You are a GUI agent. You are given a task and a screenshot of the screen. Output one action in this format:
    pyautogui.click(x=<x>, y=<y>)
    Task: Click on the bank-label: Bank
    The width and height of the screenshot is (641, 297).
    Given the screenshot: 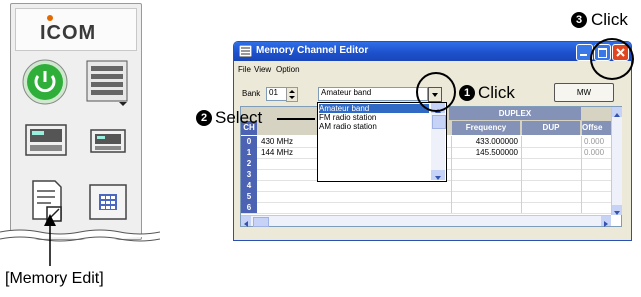 What is the action you would take?
    pyautogui.click(x=251, y=93)
    